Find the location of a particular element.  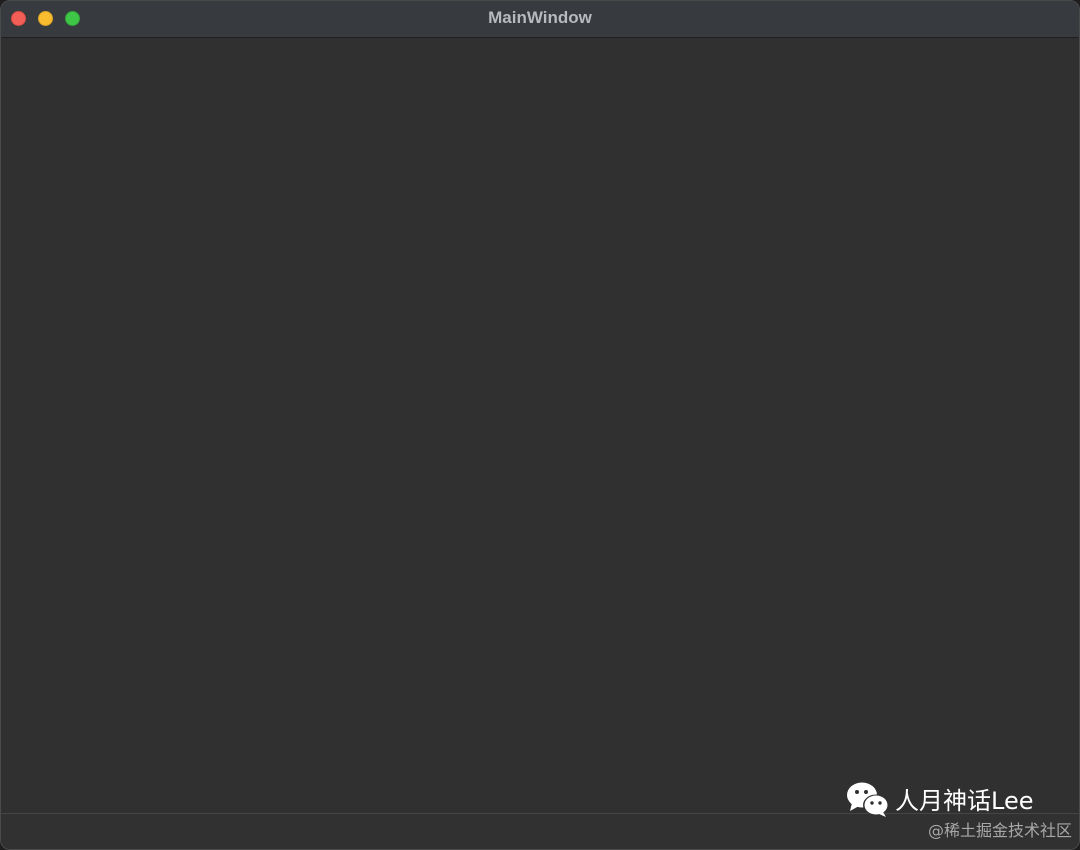

wechat-icon is located at coordinates (868, 799).